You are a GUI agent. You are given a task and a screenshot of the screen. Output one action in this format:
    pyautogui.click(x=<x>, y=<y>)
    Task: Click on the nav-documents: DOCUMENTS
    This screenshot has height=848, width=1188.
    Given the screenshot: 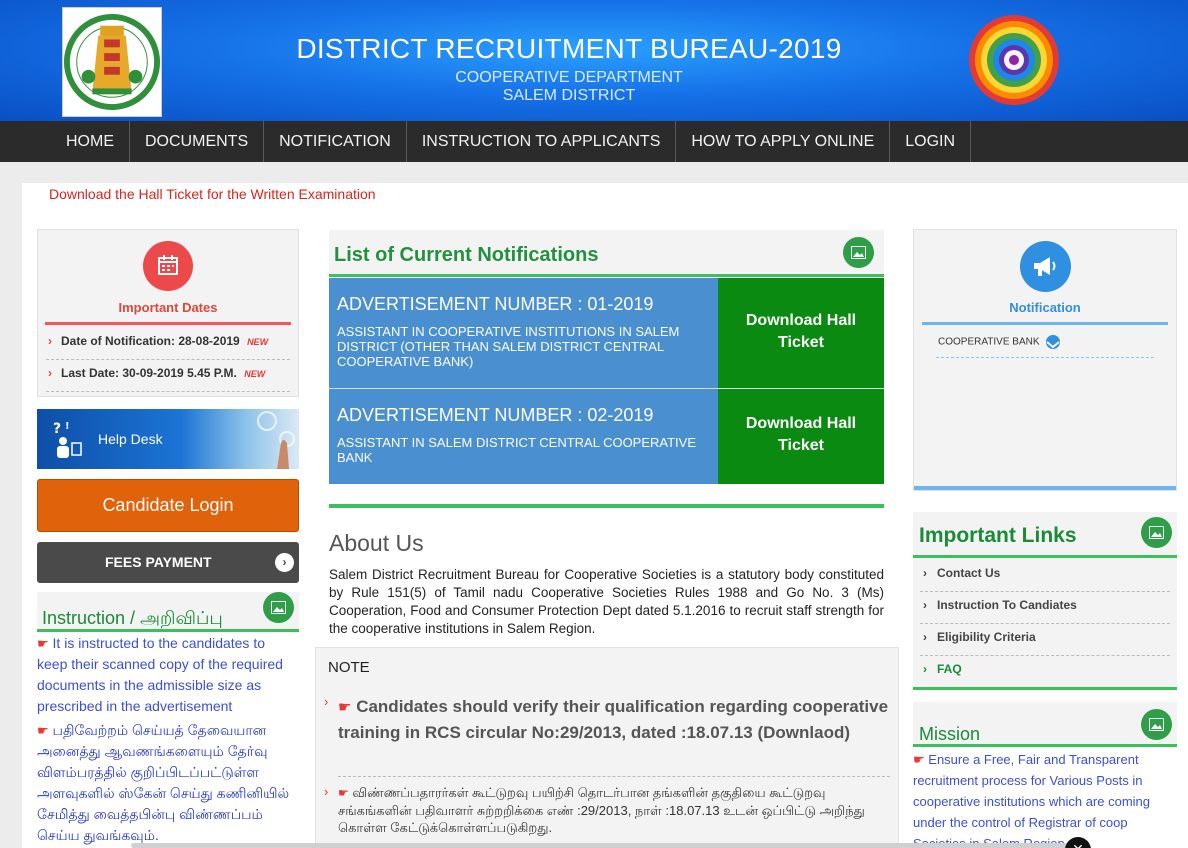 What is the action you would take?
    pyautogui.click(x=197, y=141)
    